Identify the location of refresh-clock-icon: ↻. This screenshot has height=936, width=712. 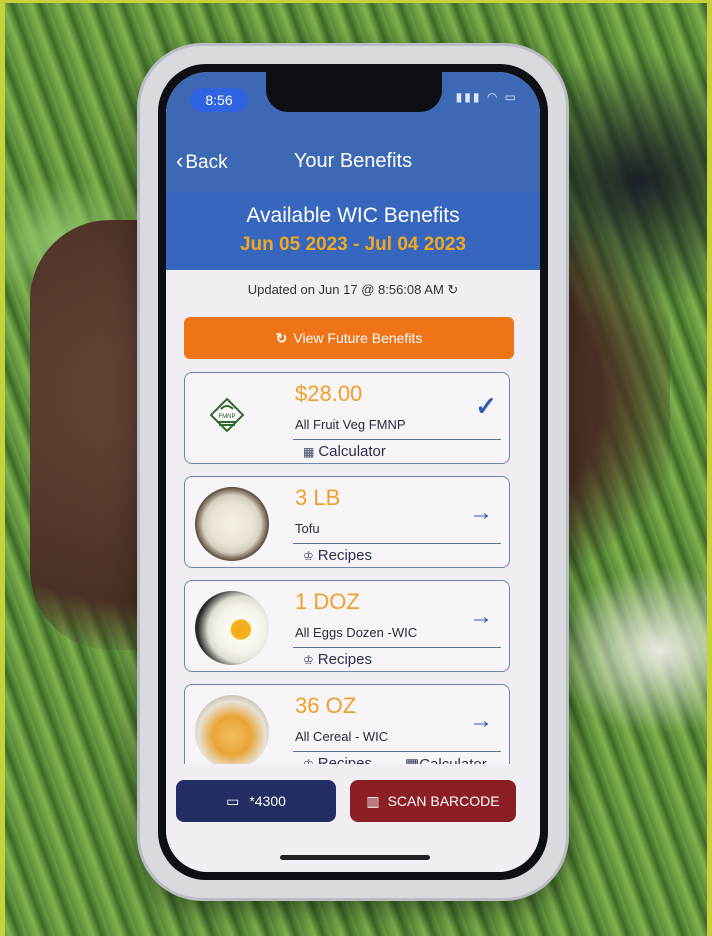
(281, 338).